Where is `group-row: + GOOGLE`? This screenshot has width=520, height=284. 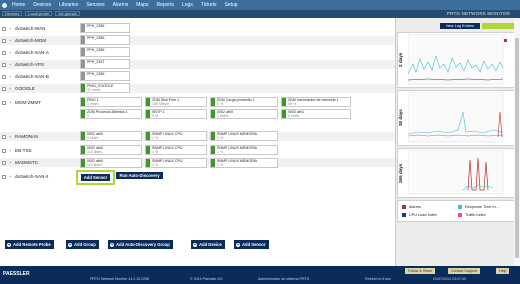 group-row: + GOOGLE is located at coordinates (197, 88).